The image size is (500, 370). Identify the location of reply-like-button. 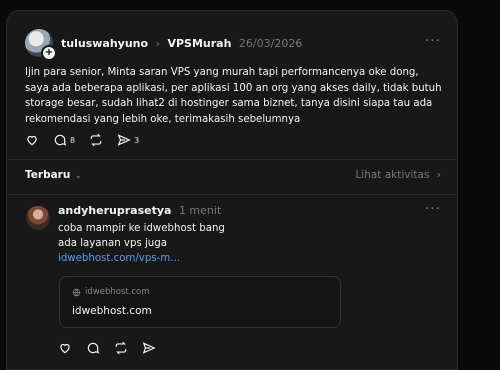
(65, 348).